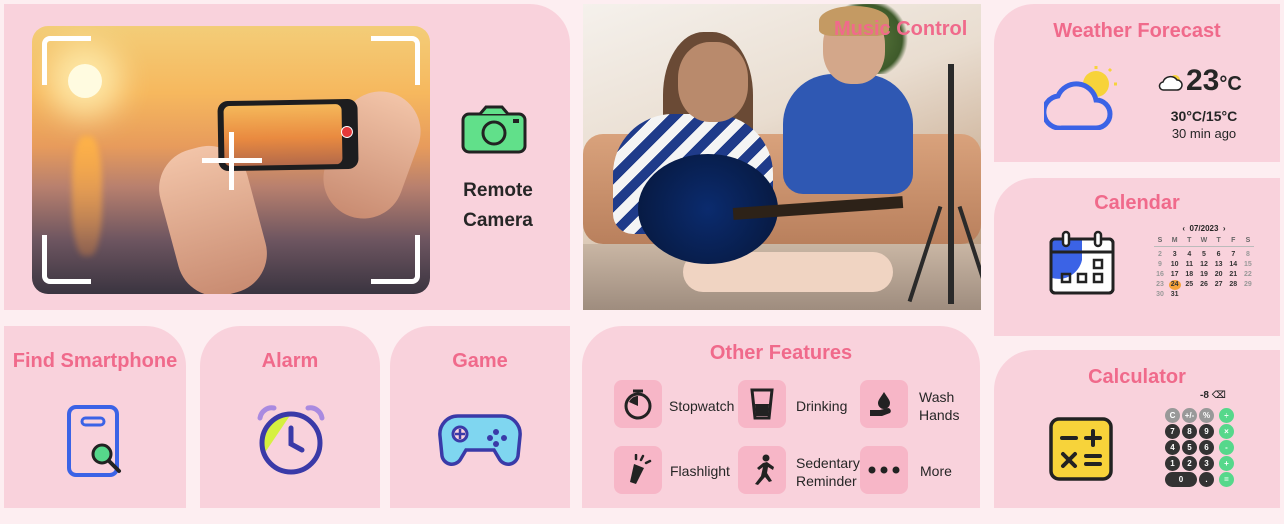  What do you see at coordinates (1189, 431) in the screenshot?
I see `calc-key: 8` at bounding box center [1189, 431].